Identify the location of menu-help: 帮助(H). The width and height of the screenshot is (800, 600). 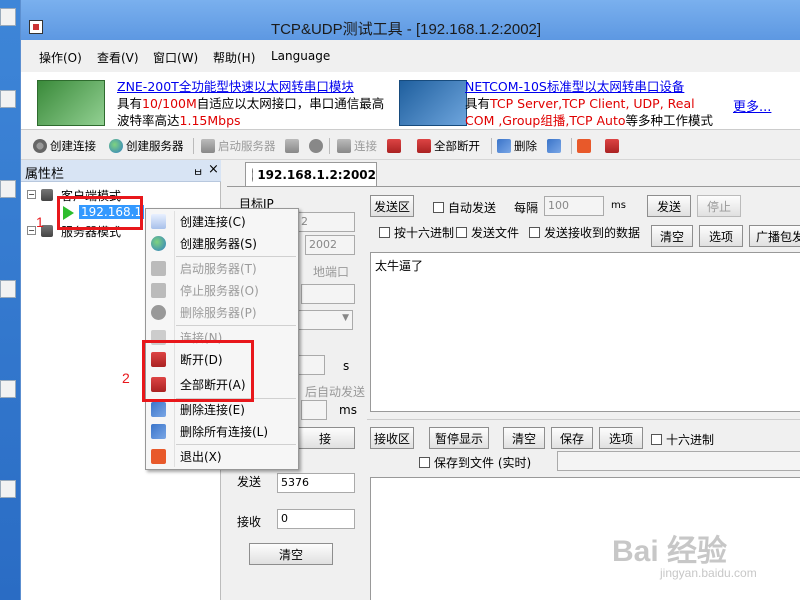
(234, 57).